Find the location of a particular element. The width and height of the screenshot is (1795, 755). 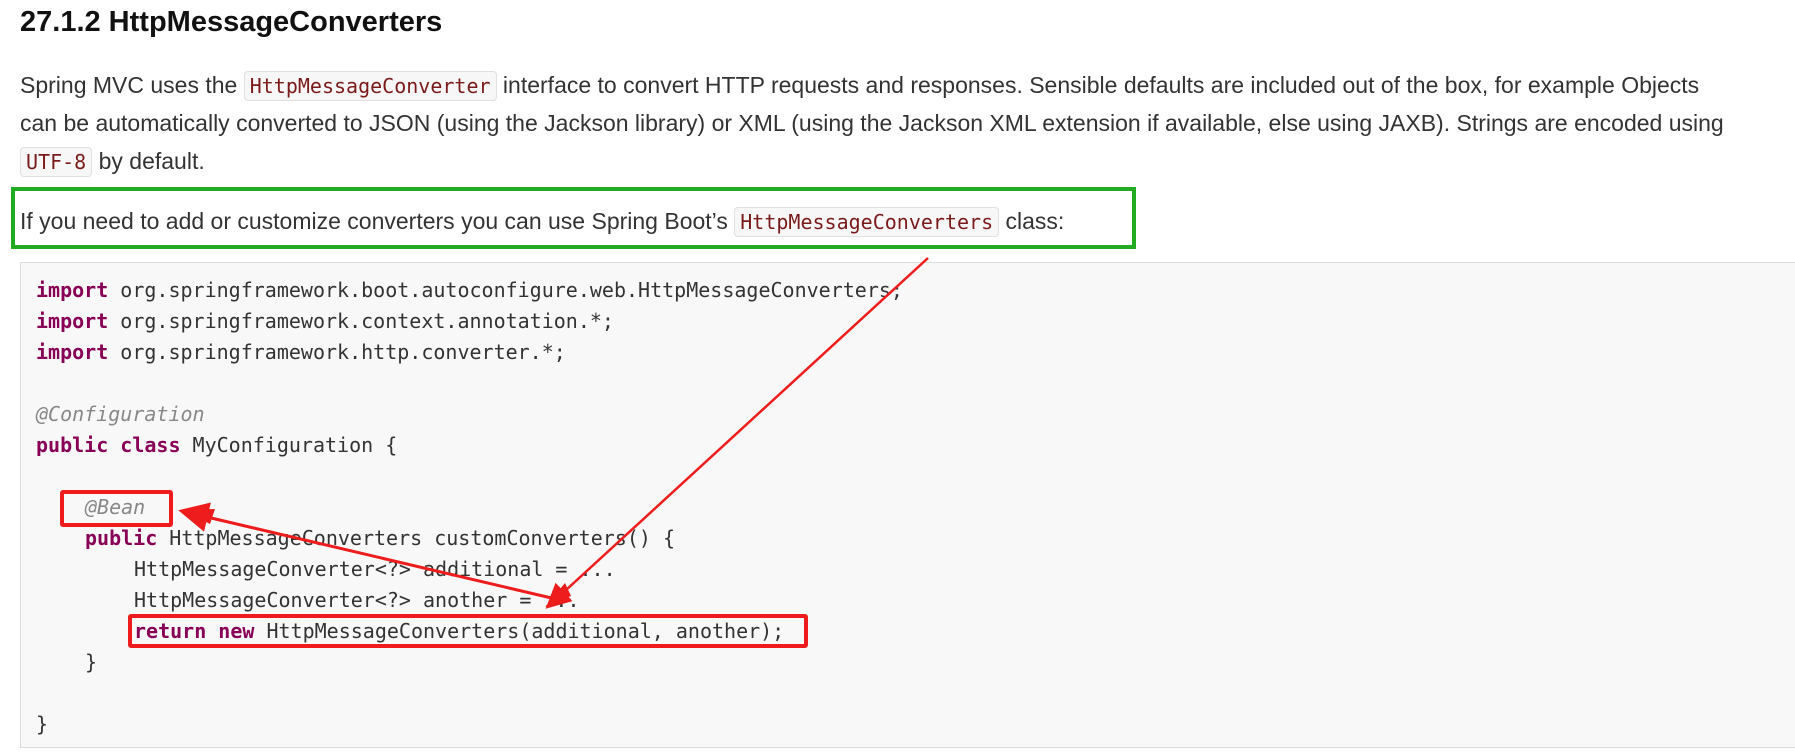

arrow-to-bean is located at coordinates (369, 552).